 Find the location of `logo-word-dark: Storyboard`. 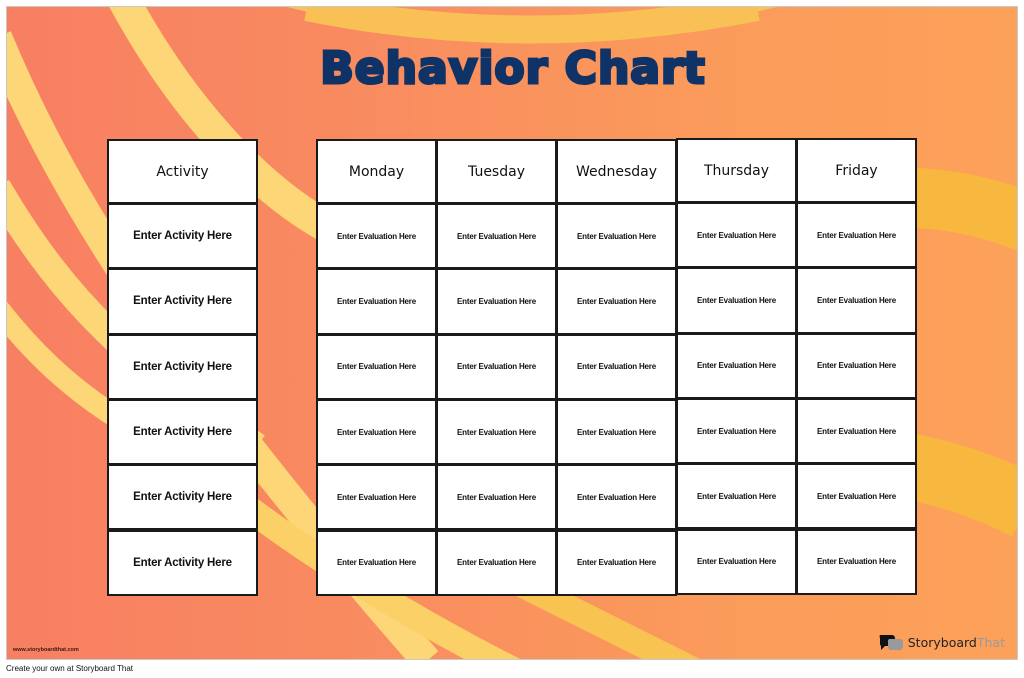

logo-word-dark: Storyboard is located at coordinates (942, 642).